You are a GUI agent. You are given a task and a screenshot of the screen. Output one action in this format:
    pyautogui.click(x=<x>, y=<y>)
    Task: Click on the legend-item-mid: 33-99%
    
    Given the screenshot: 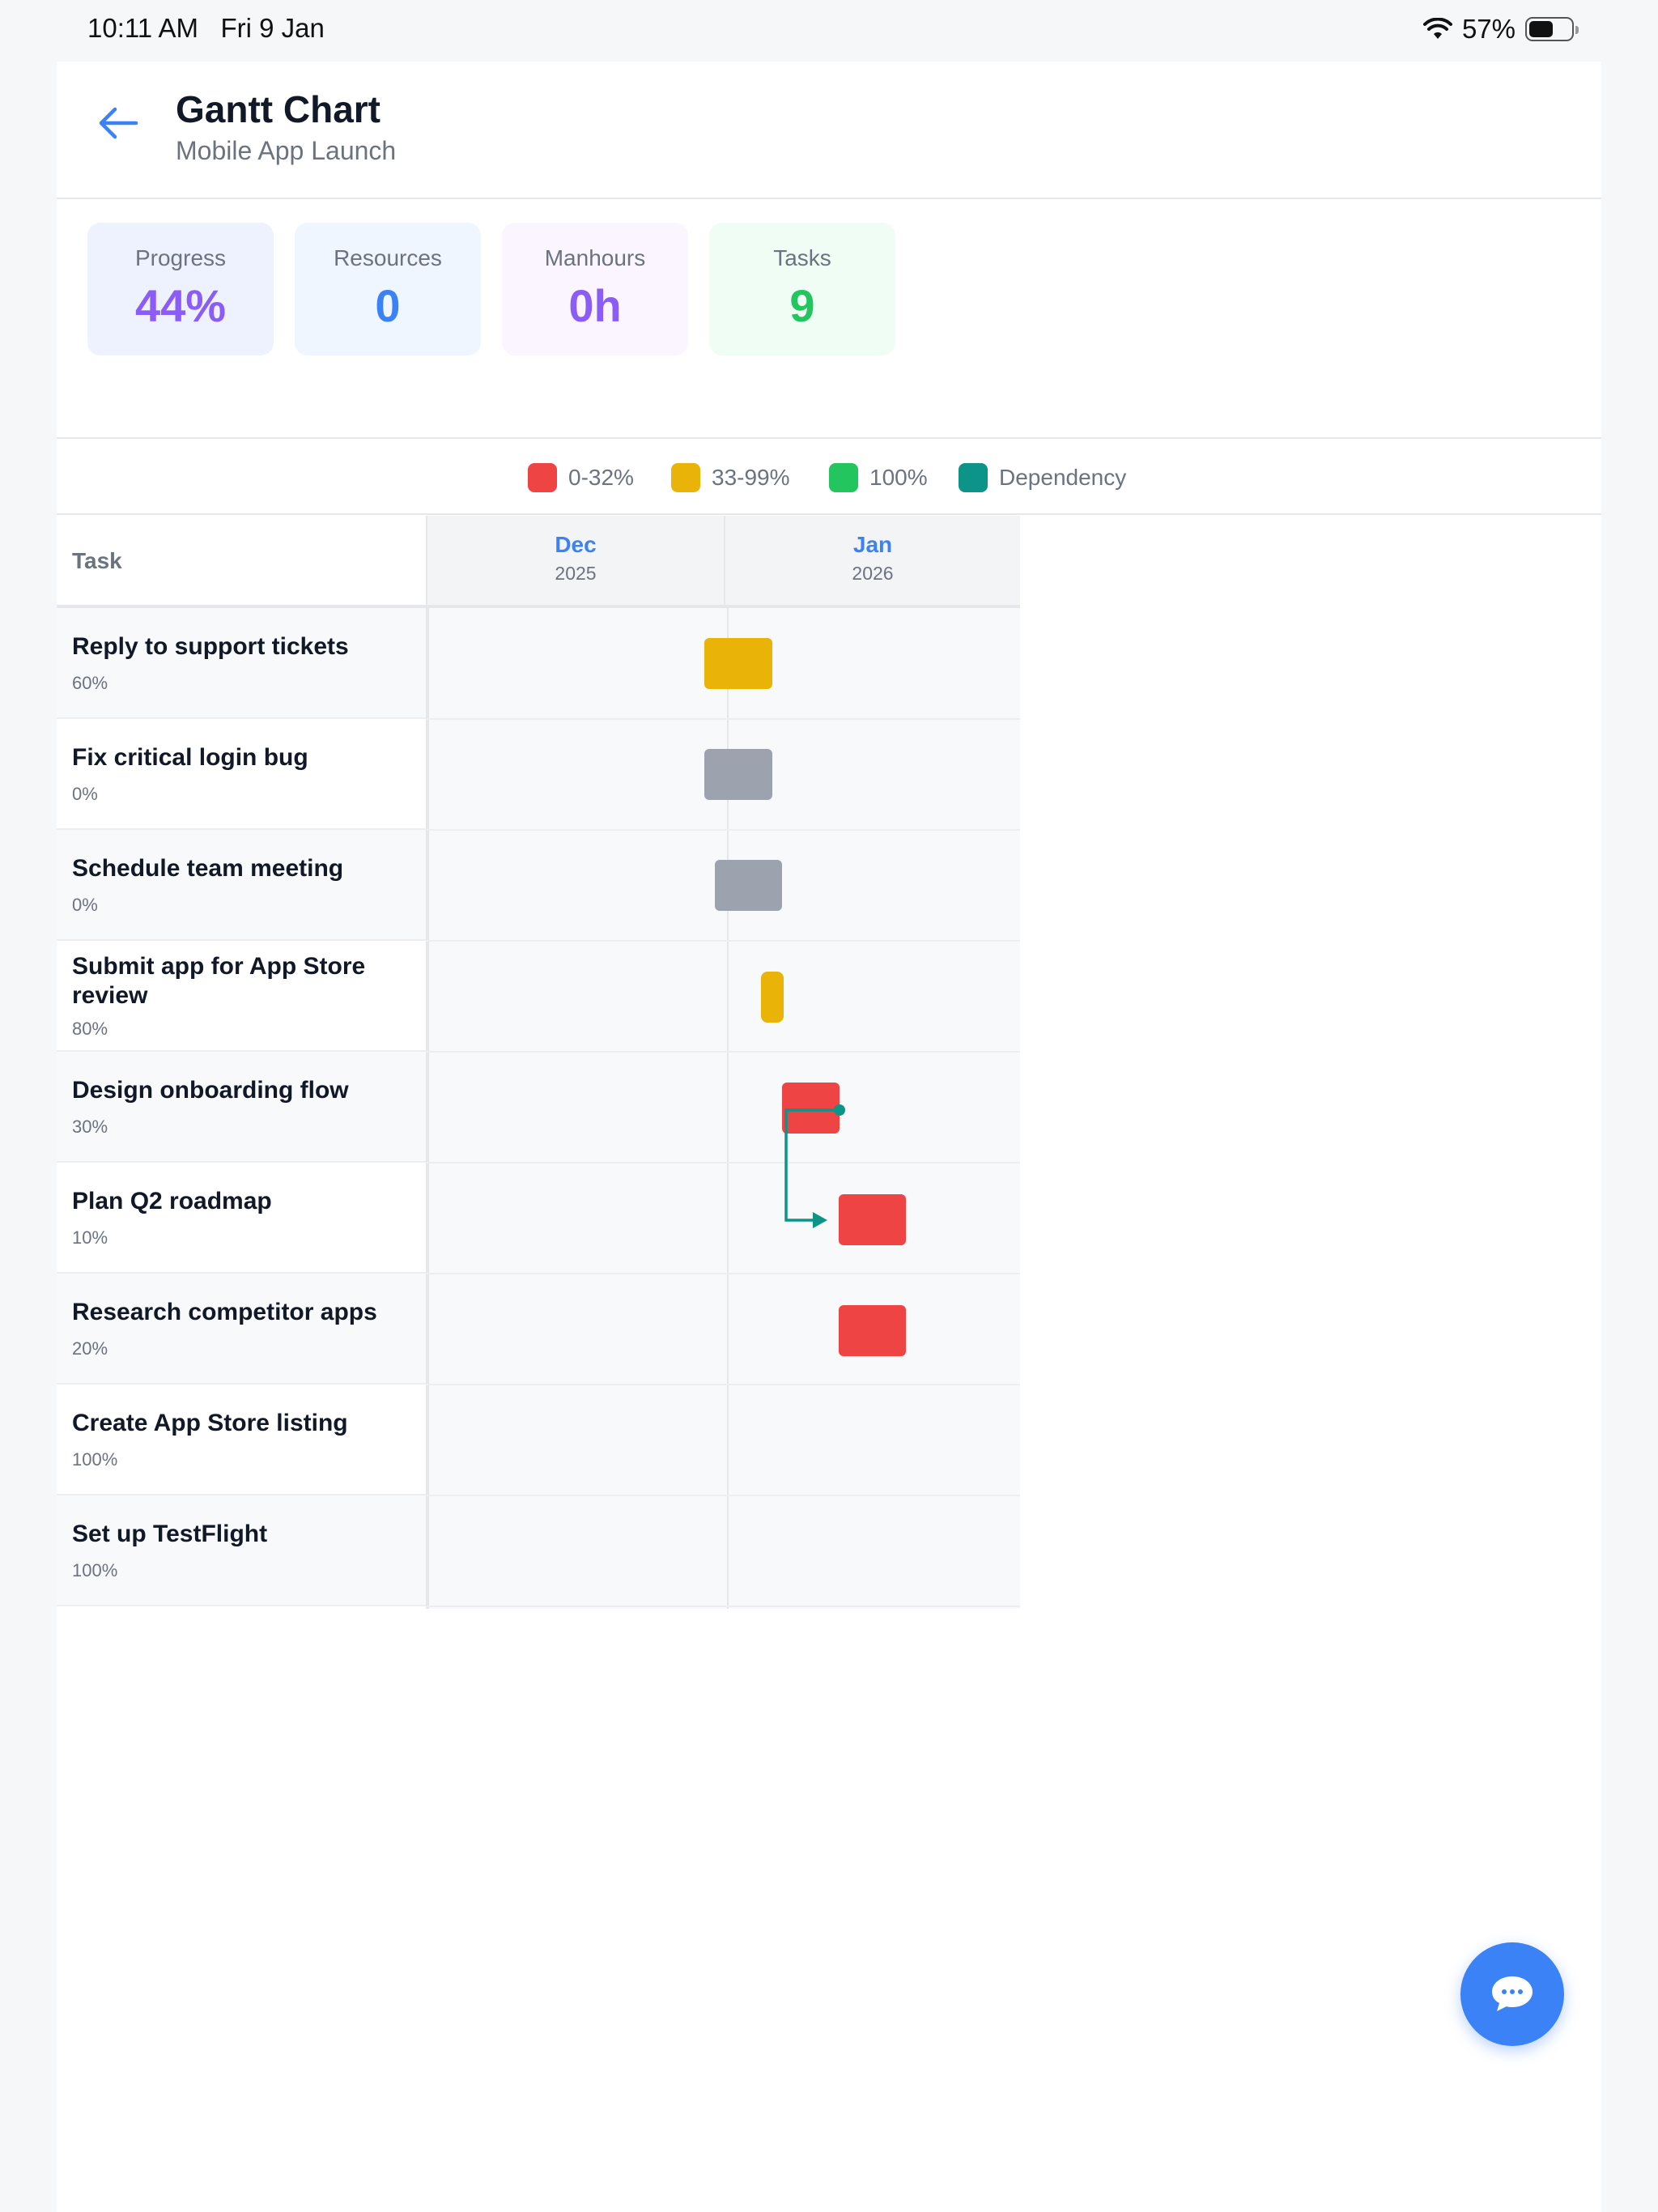 What is the action you would take?
    pyautogui.click(x=730, y=477)
    